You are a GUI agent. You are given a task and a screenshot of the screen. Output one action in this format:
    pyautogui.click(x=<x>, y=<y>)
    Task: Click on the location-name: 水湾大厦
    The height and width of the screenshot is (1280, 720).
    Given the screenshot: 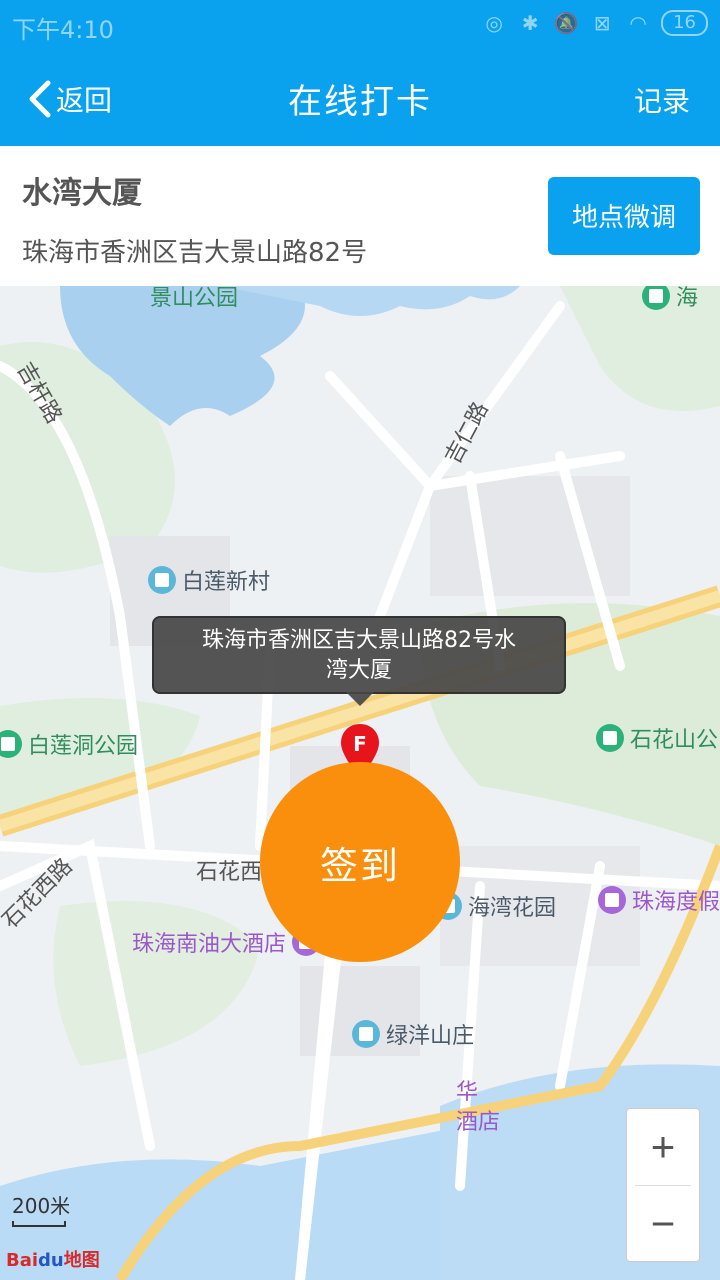 What is the action you would take?
    pyautogui.click(x=82, y=193)
    